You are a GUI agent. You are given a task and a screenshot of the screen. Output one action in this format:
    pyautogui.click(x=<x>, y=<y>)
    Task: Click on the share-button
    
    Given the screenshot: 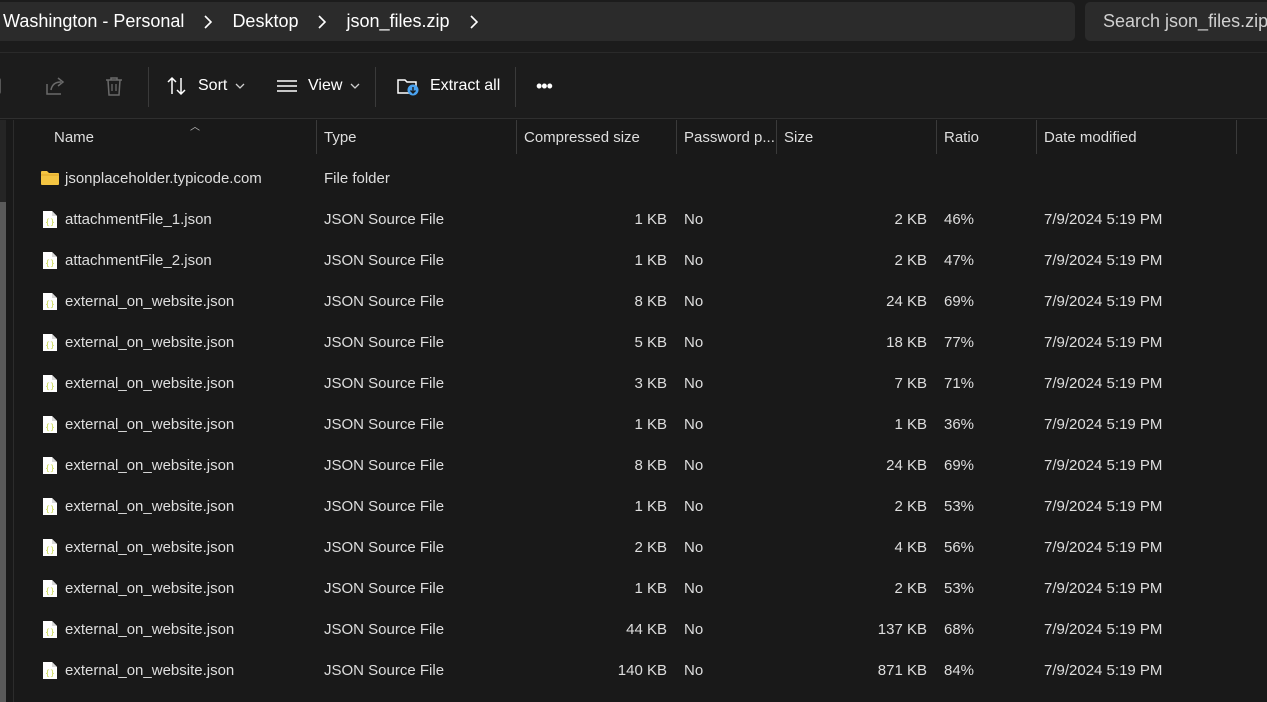 What is the action you would take?
    pyautogui.click(x=55, y=86)
    